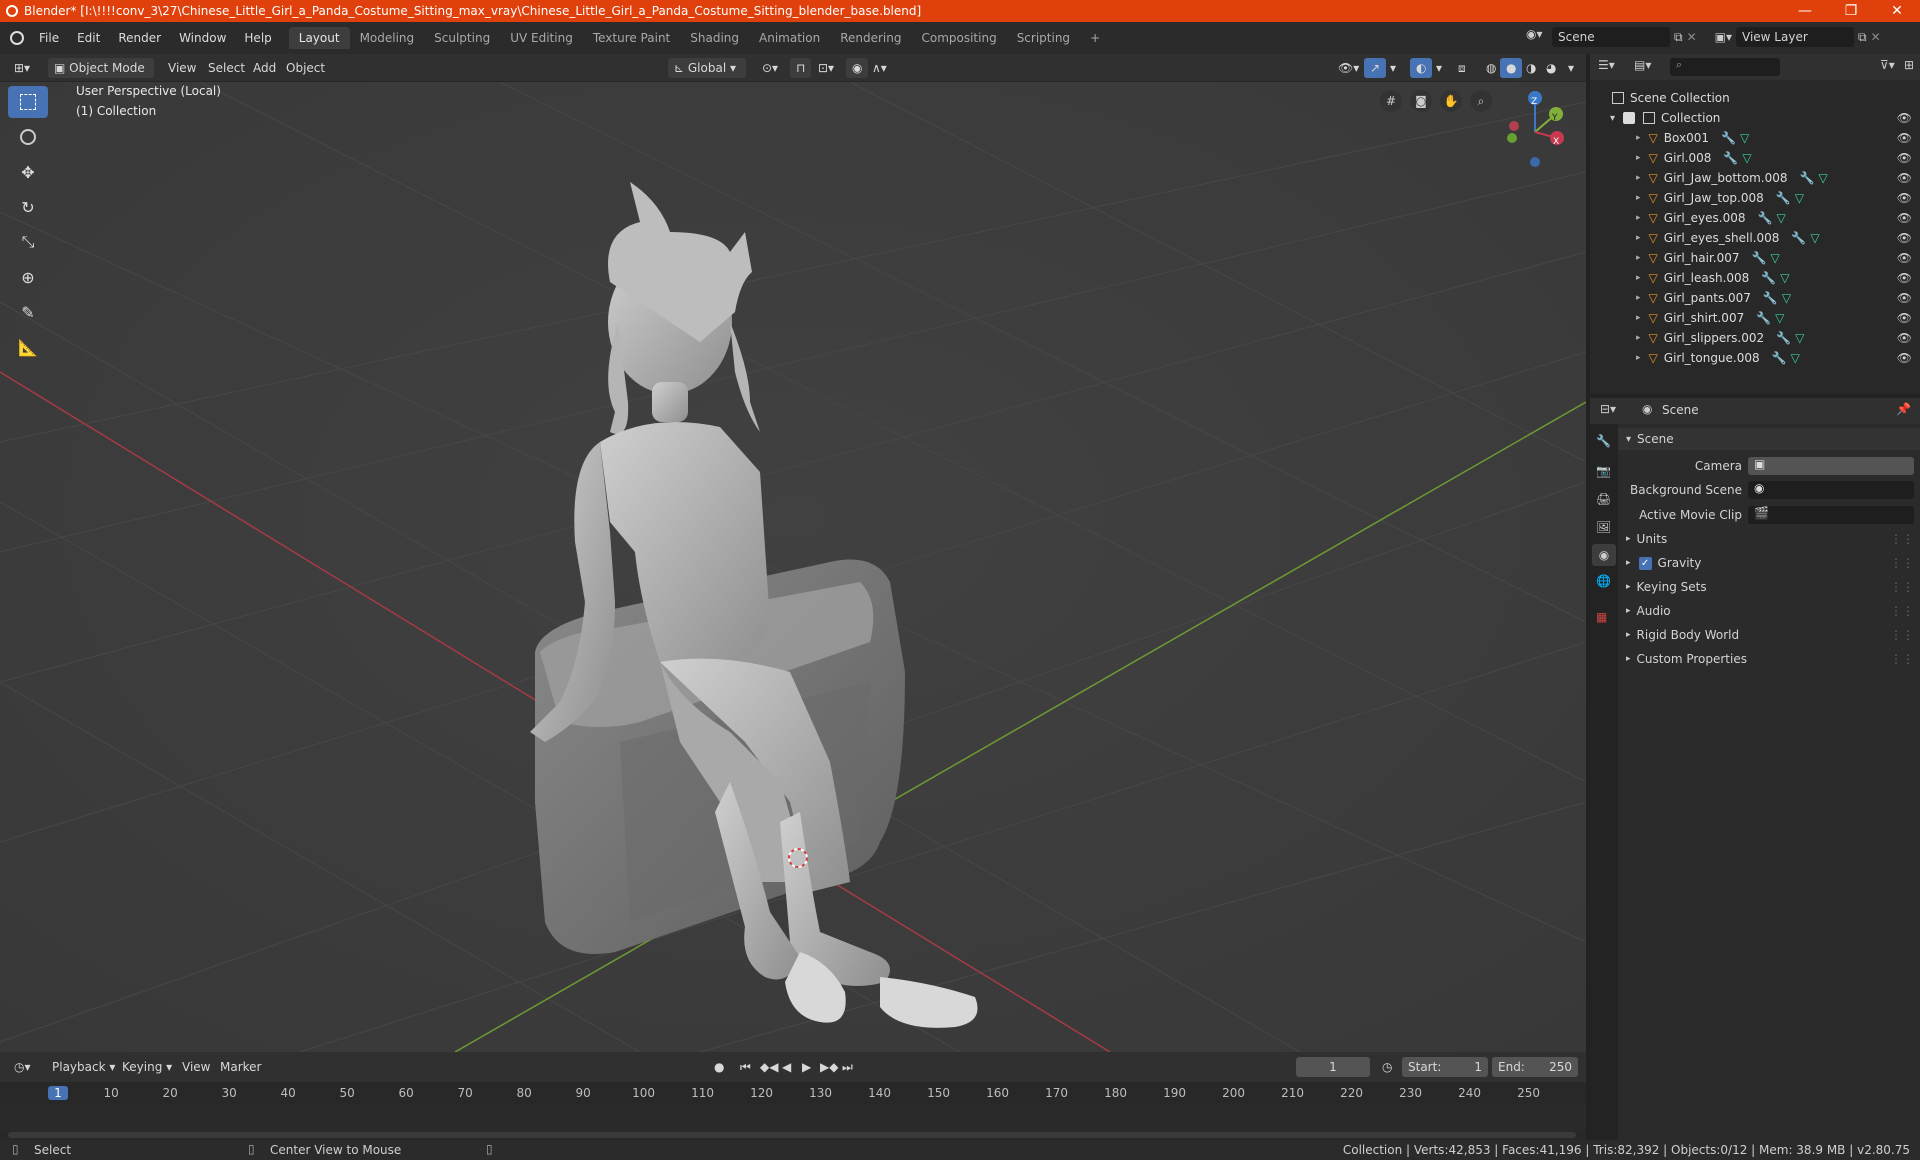 This screenshot has height=1160, width=1920. Describe the element at coordinates (826, 68) in the screenshot. I see `snap-target-icon: ⊡▾` at that location.